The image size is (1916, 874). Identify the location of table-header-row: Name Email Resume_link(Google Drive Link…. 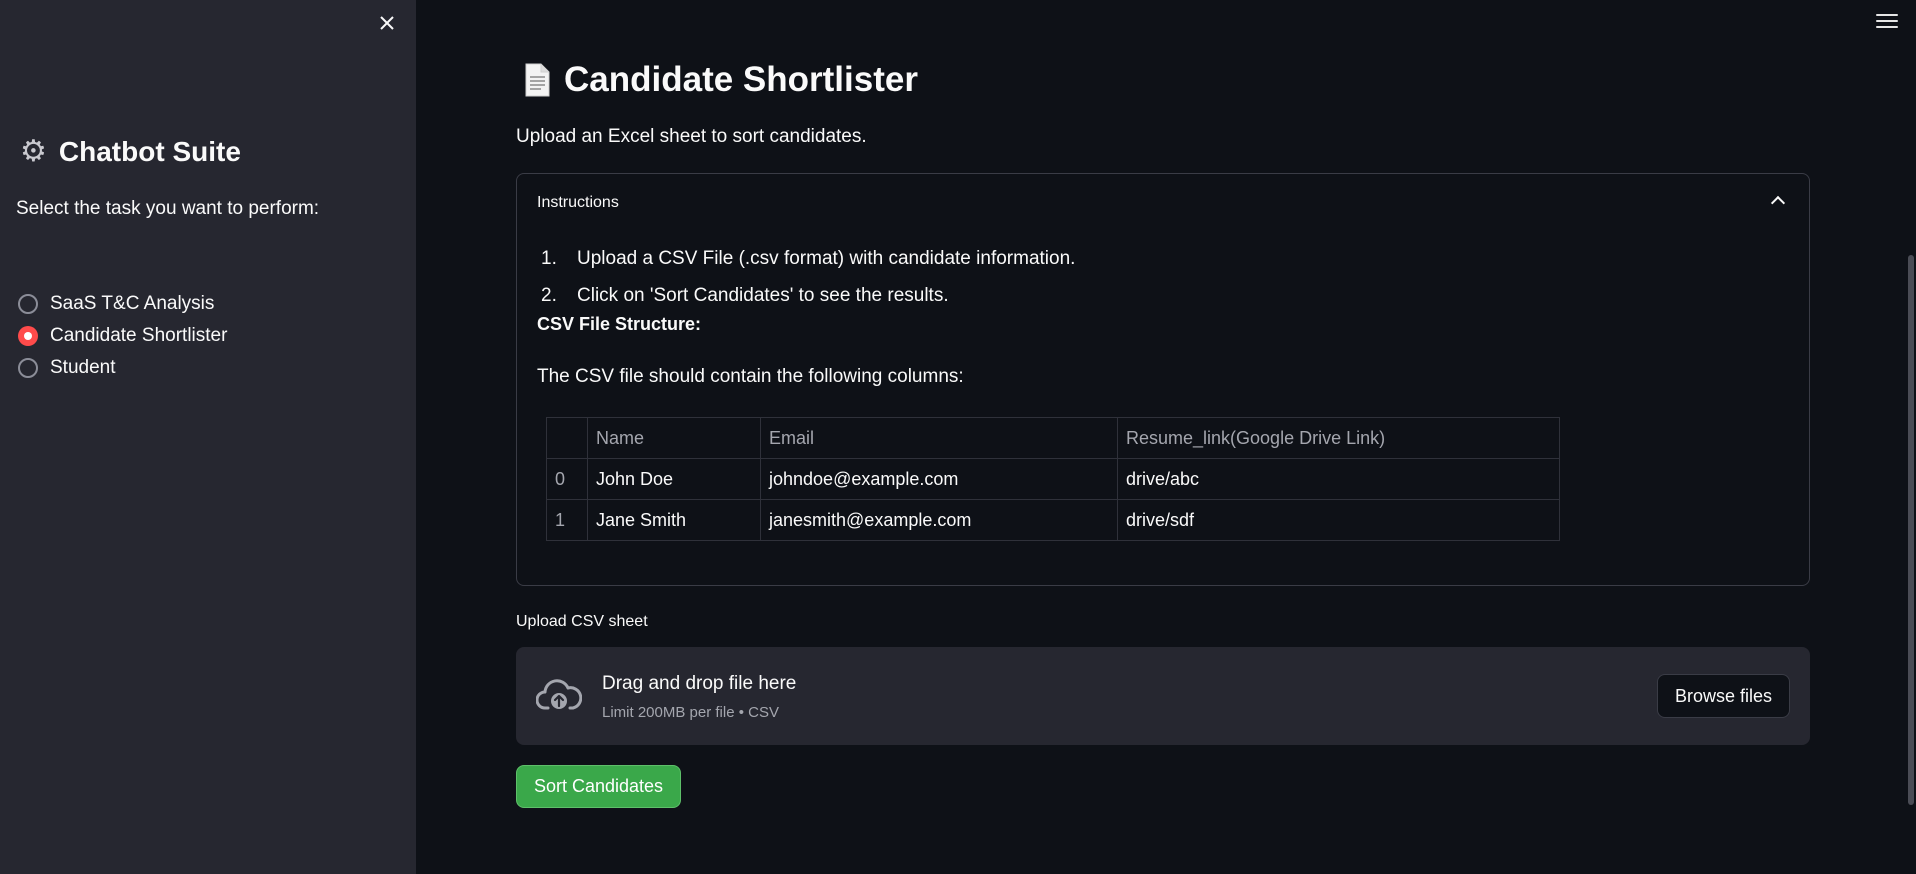
(1053, 438).